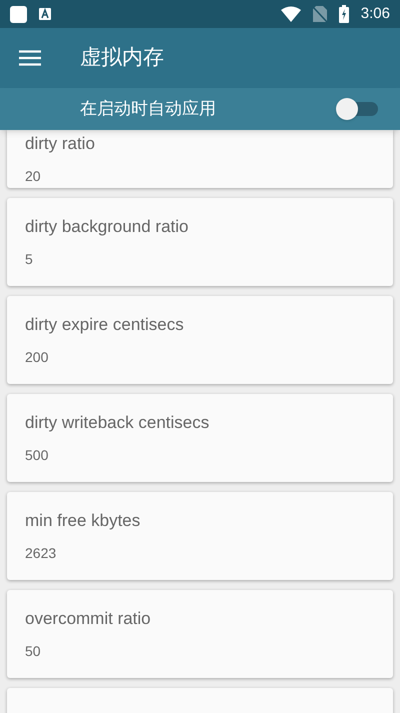 The image size is (400, 713). Describe the element at coordinates (200, 159) in the screenshot. I see `setting-card: dirty ratio 20` at that location.